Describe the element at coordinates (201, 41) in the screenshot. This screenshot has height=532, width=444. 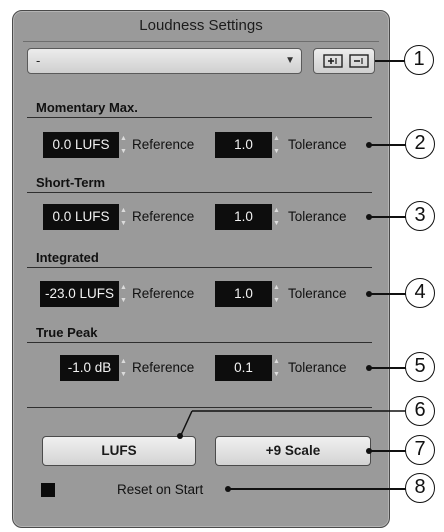
I see `title-divider` at that location.